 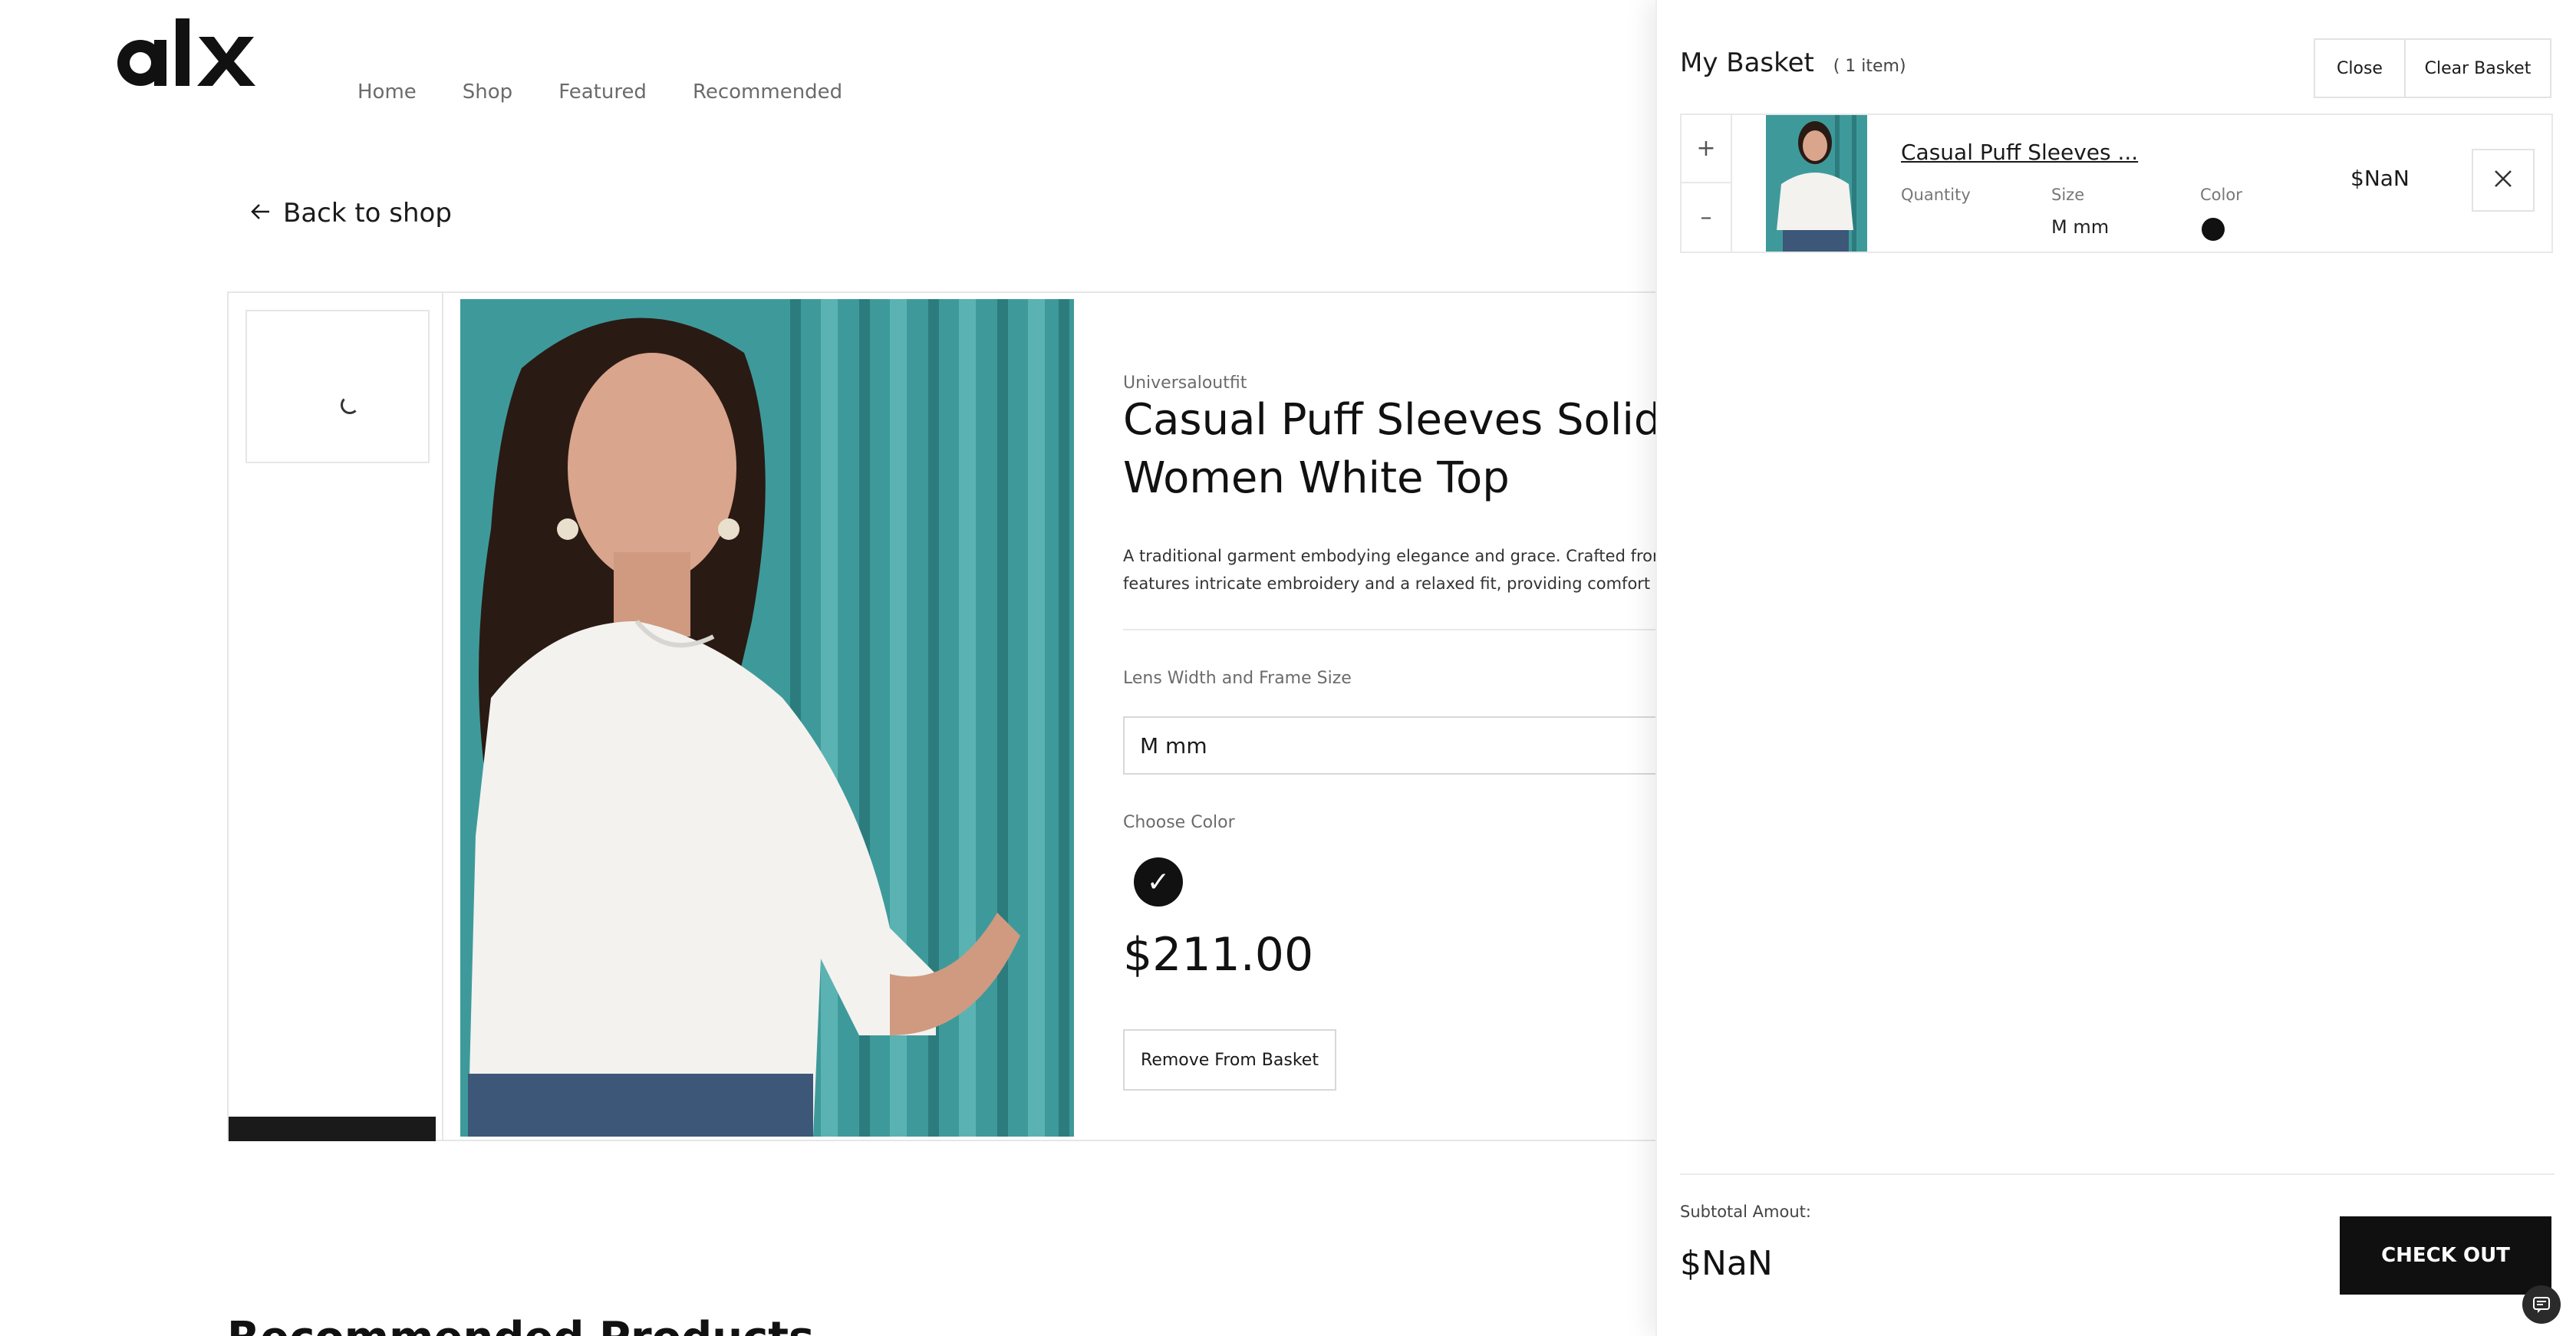 What do you see at coordinates (1745, 1212) in the screenshot?
I see `subtotal-label: Subtotal Amout:` at bounding box center [1745, 1212].